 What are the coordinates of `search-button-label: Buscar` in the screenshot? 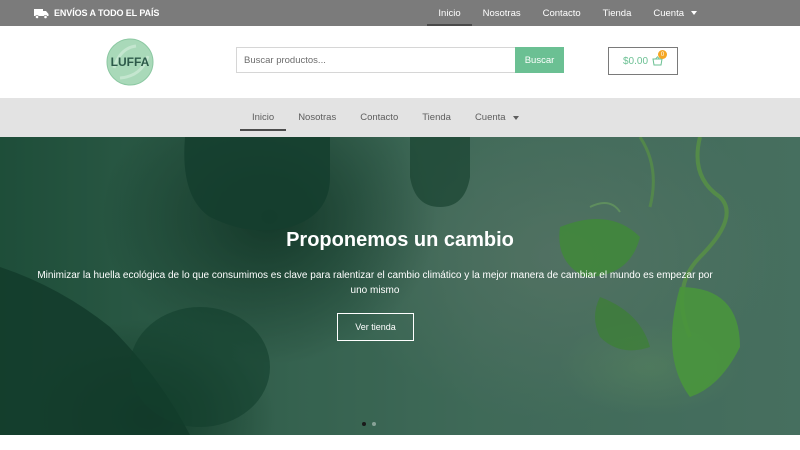 It's located at (539, 60).